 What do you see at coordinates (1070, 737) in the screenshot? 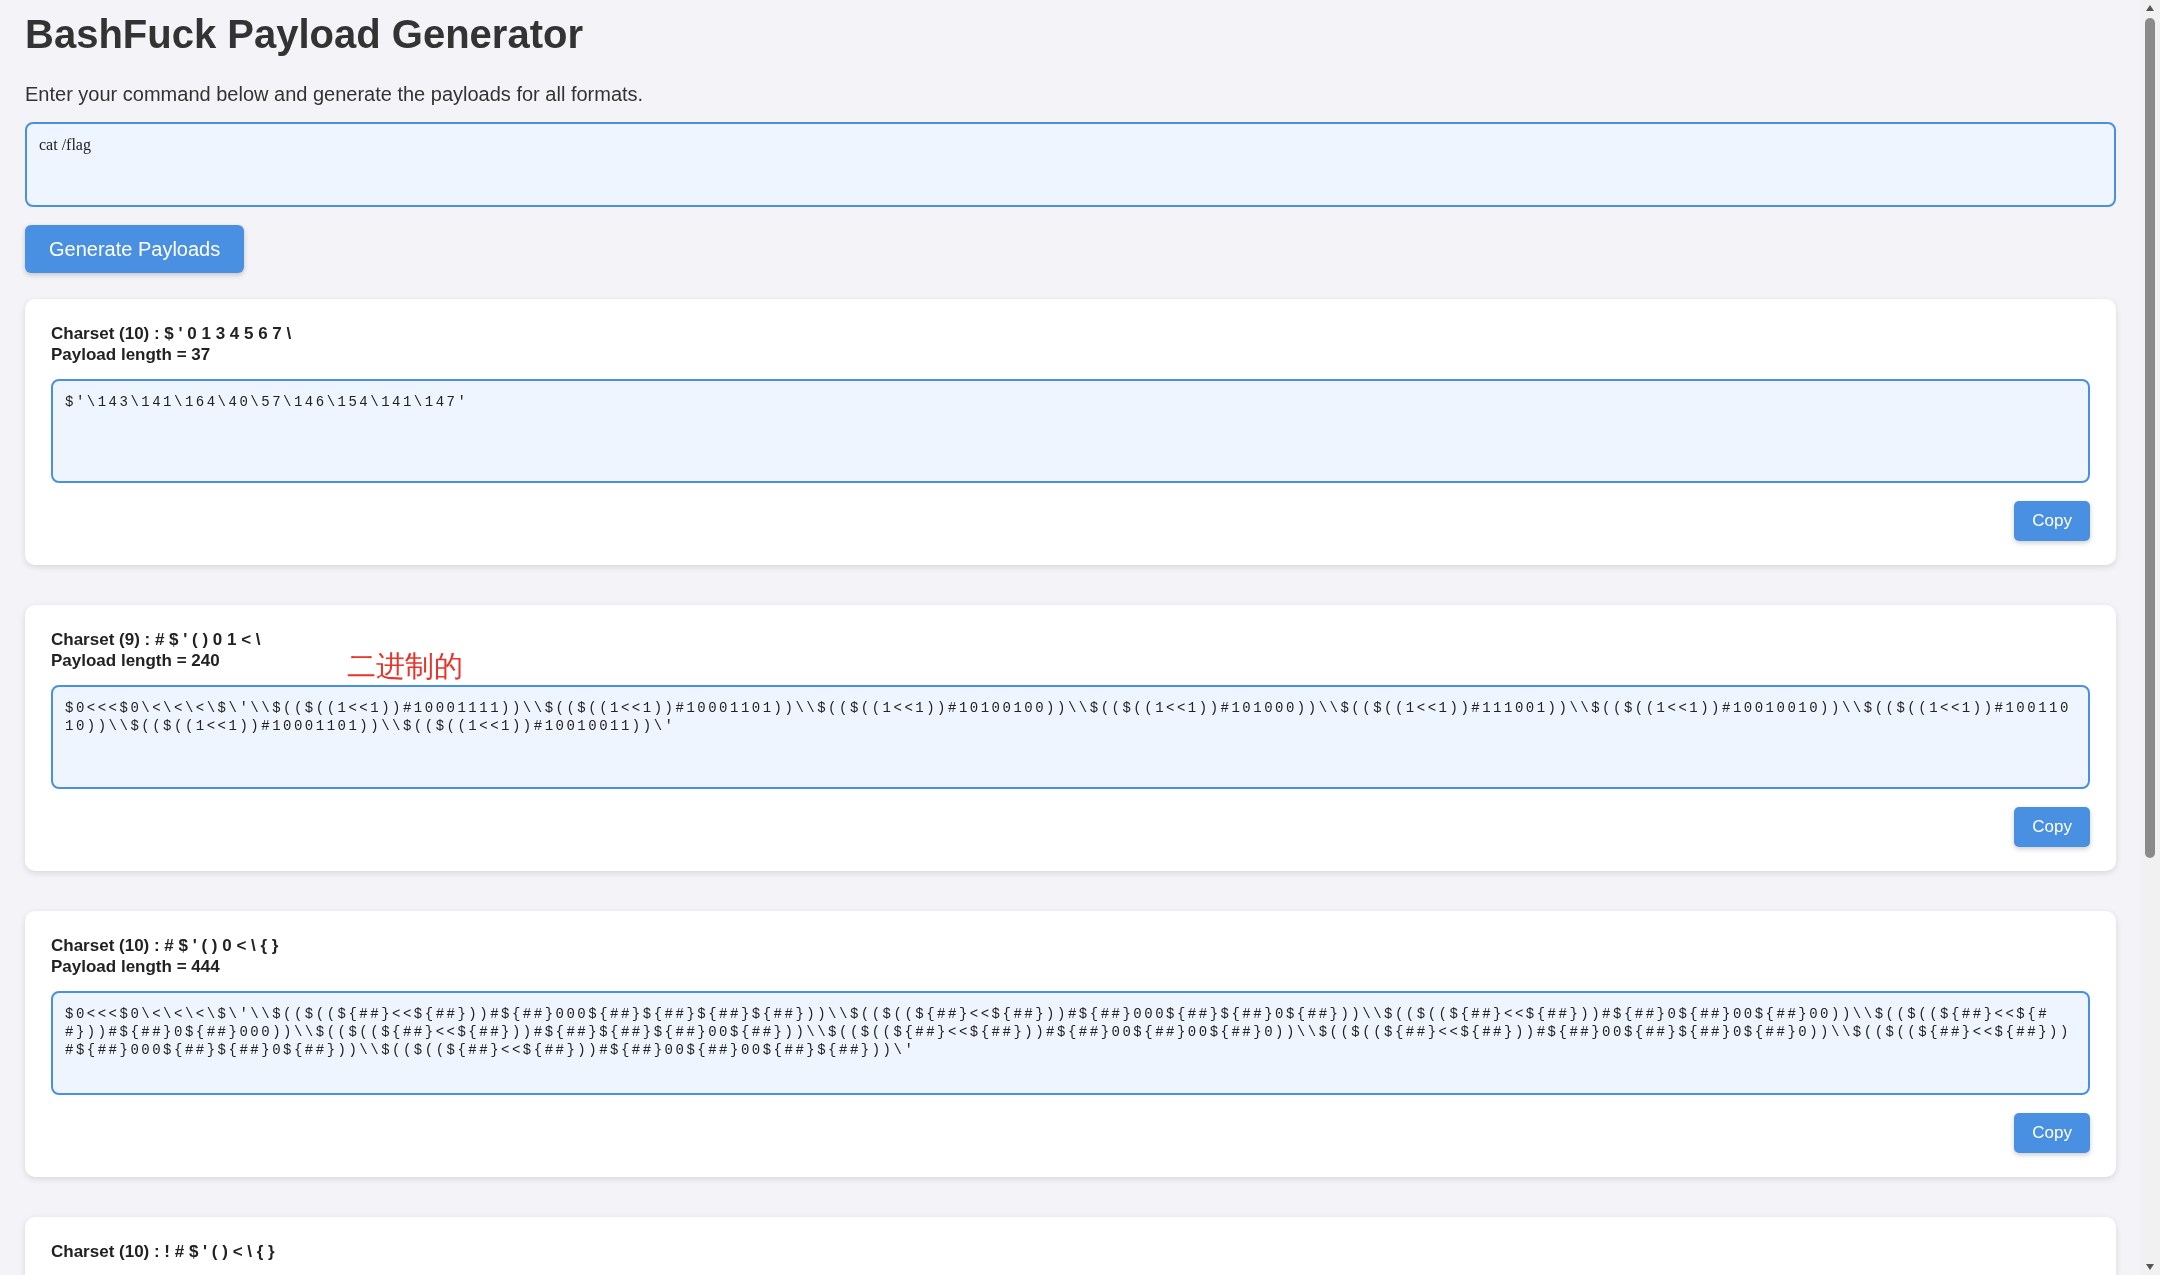
I see `payload-field: $0<<<$0\<\<\<\$\'\\$(($((1<<1))#10001111))\\$(($((1<<1))#10001101))\\$(($((1<<1))#10100100))\\$(($((1<<1))#101000))\\$(($((1<<1))#111001))\\$(($((1<<1))#10010010))\\$(($((1<<1))#10011010))\\$(($((1<<1))#10001101))\\$(($((1<<1))#10010011))\'` at bounding box center [1070, 737].